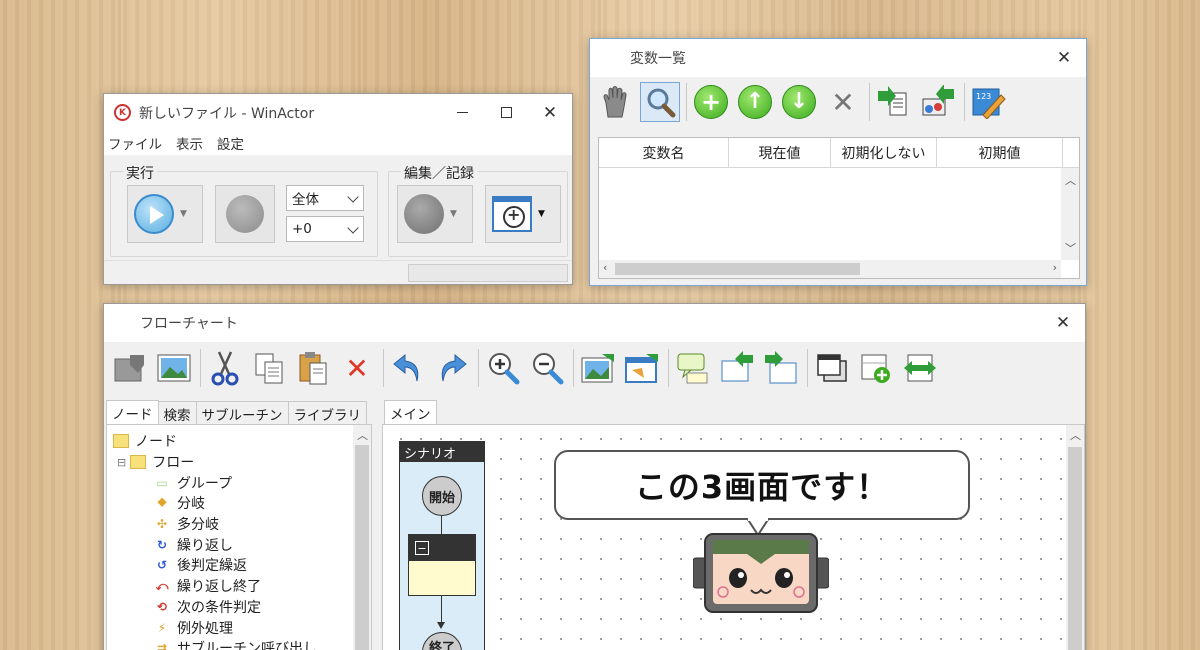  I want to click on run-button: ▼, so click(165, 214).